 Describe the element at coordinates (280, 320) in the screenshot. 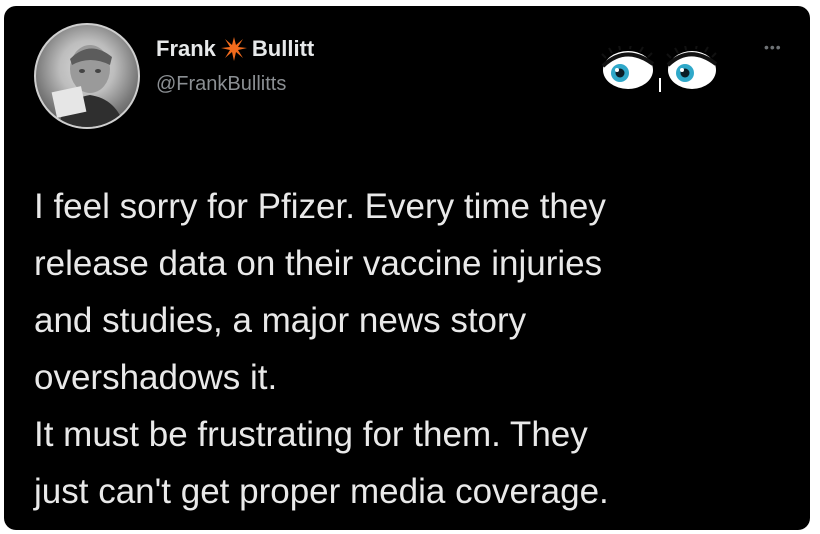

I see `tweet-line: and studies, a major news story` at that location.